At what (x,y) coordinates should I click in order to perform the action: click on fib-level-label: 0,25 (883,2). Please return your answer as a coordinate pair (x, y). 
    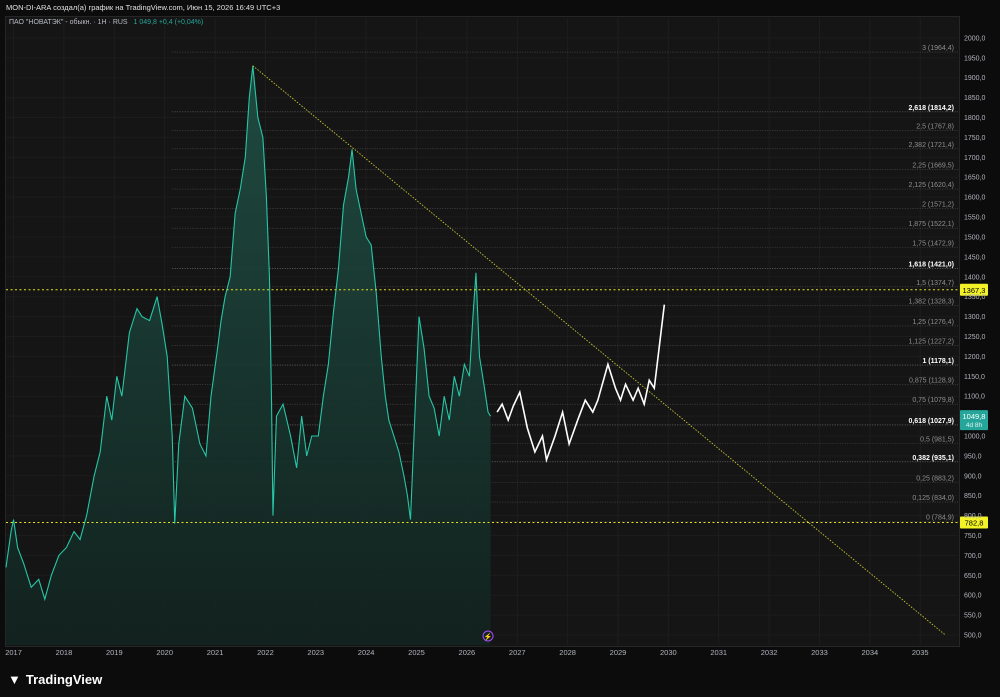
    Looking at the image, I should click on (935, 478).